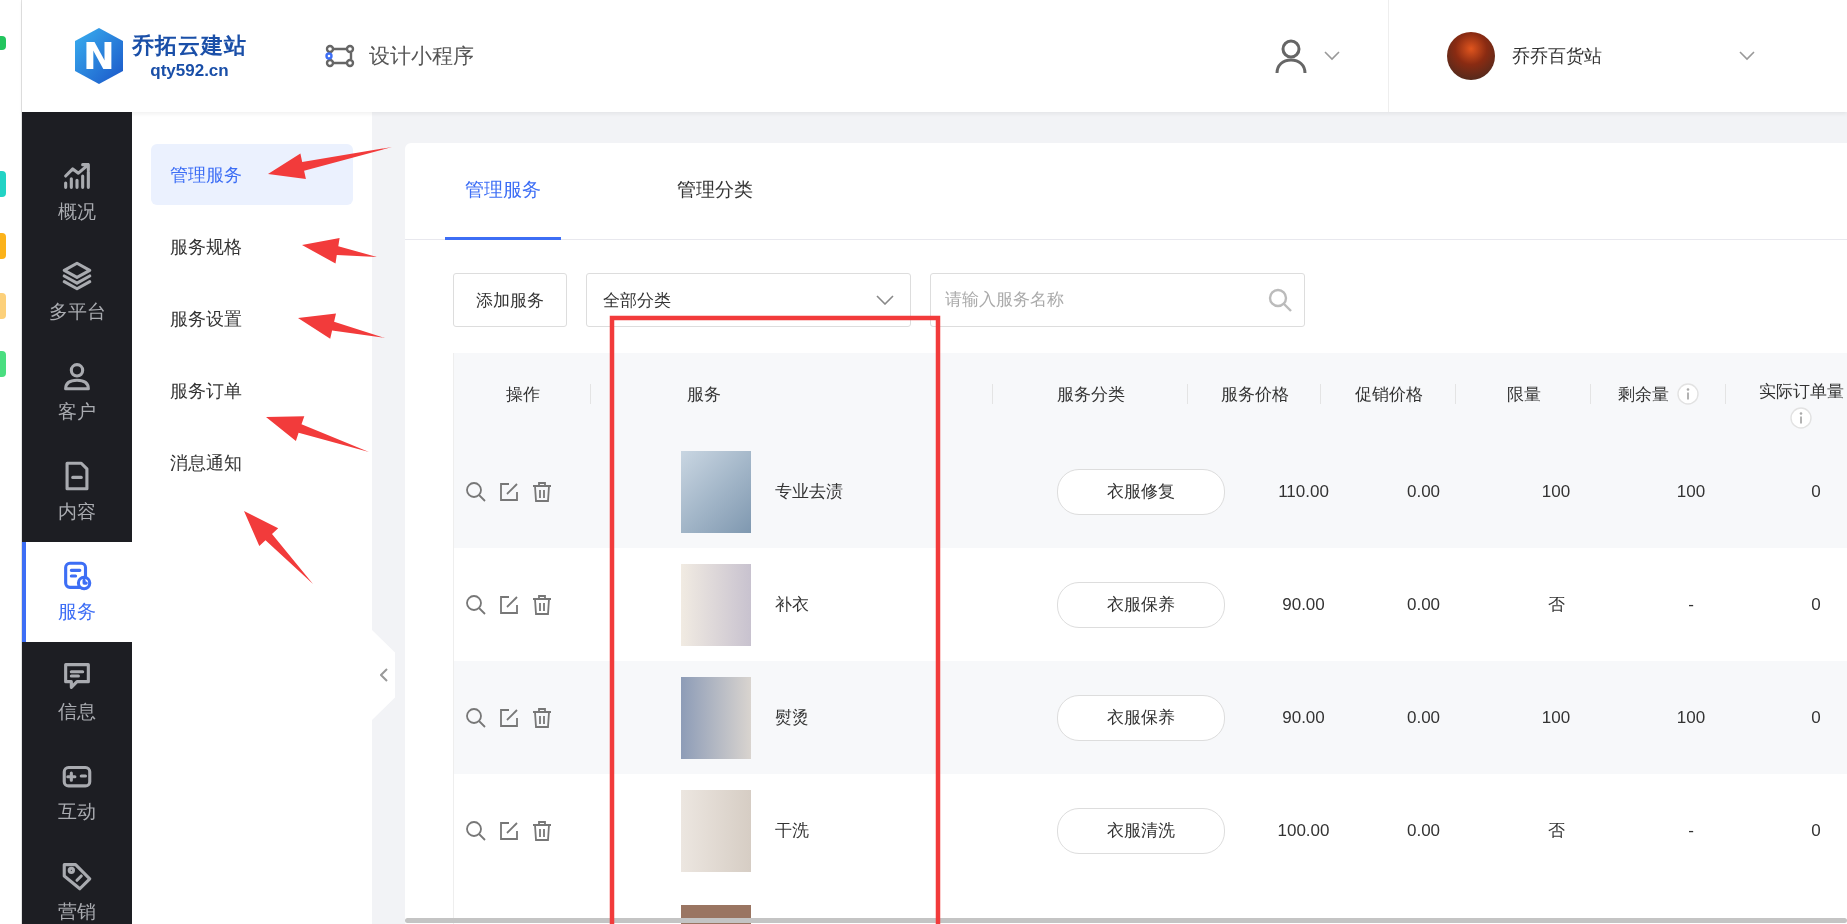  I want to click on add-service-button: 添加服务, so click(510, 300).